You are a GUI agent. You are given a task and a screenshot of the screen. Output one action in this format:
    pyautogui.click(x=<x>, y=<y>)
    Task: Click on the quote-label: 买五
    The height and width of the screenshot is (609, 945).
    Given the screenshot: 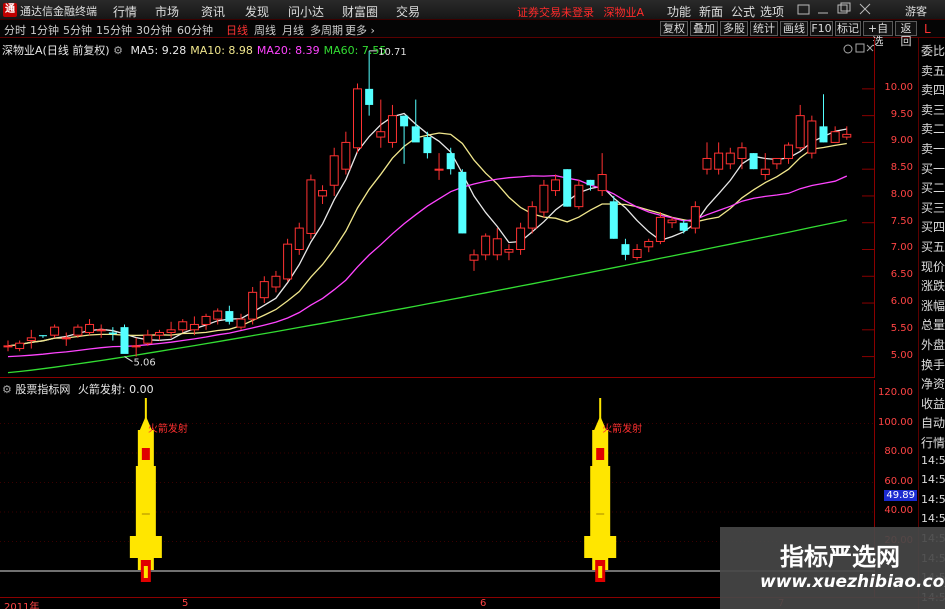 What is the action you would take?
    pyautogui.click(x=933, y=246)
    